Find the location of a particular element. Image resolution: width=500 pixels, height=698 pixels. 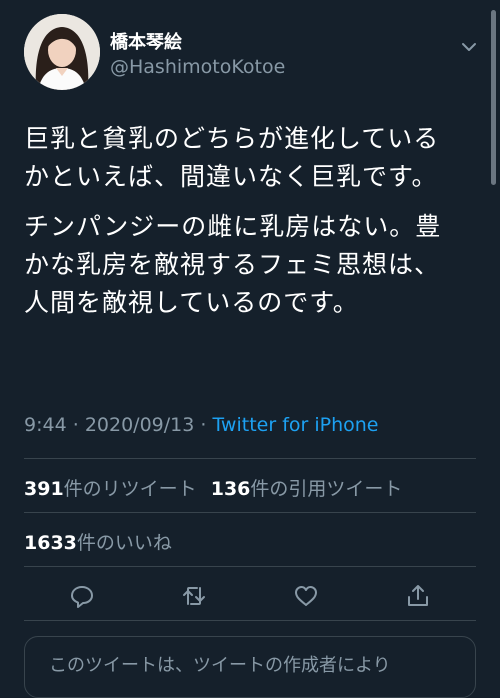

share-icon is located at coordinates (418, 596).